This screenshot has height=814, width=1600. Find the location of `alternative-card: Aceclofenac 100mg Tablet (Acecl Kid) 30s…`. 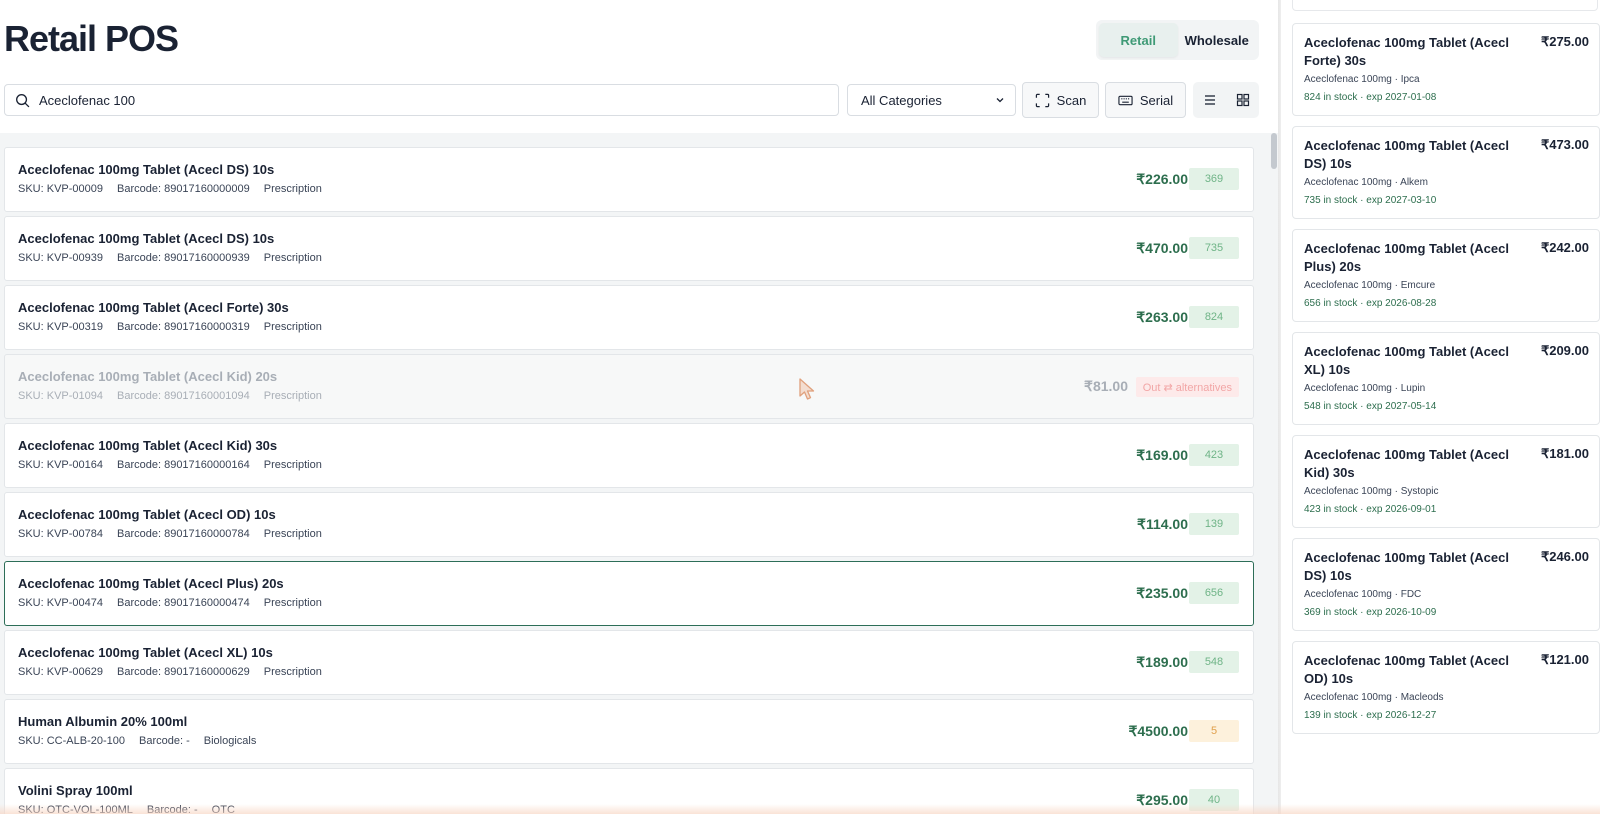

alternative-card: Aceclofenac 100mg Tablet (Acecl Kid) 30s… is located at coordinates (1446, 481).